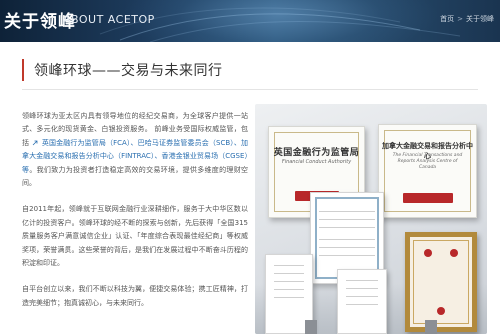  What do you see at coordinates (480, 19) in the screenshot?
I see `breadcrumb-current: 关于领峰` at bounding box center [480, 19].